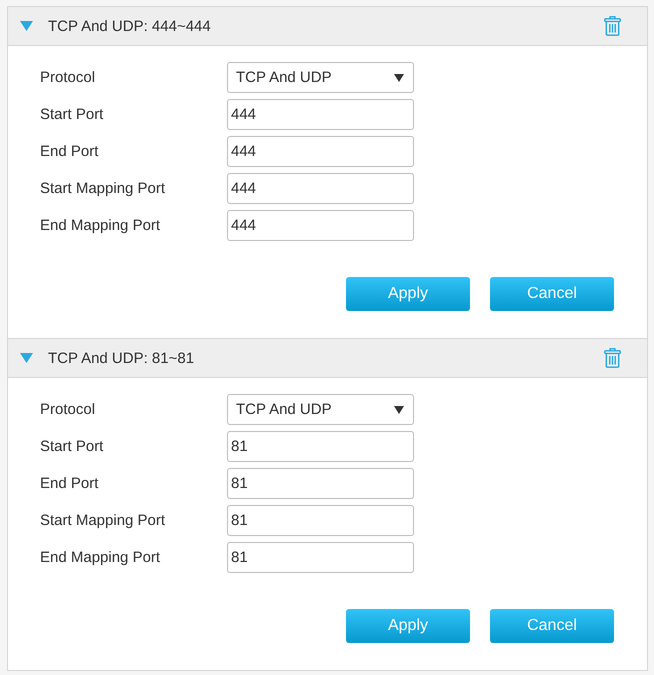 The height and width of the screenshot is (675, 654). Describe the element at coordinates (327, 358) in the screenshot. I see `section-header: TCP And UDP: 81~81` at that location.